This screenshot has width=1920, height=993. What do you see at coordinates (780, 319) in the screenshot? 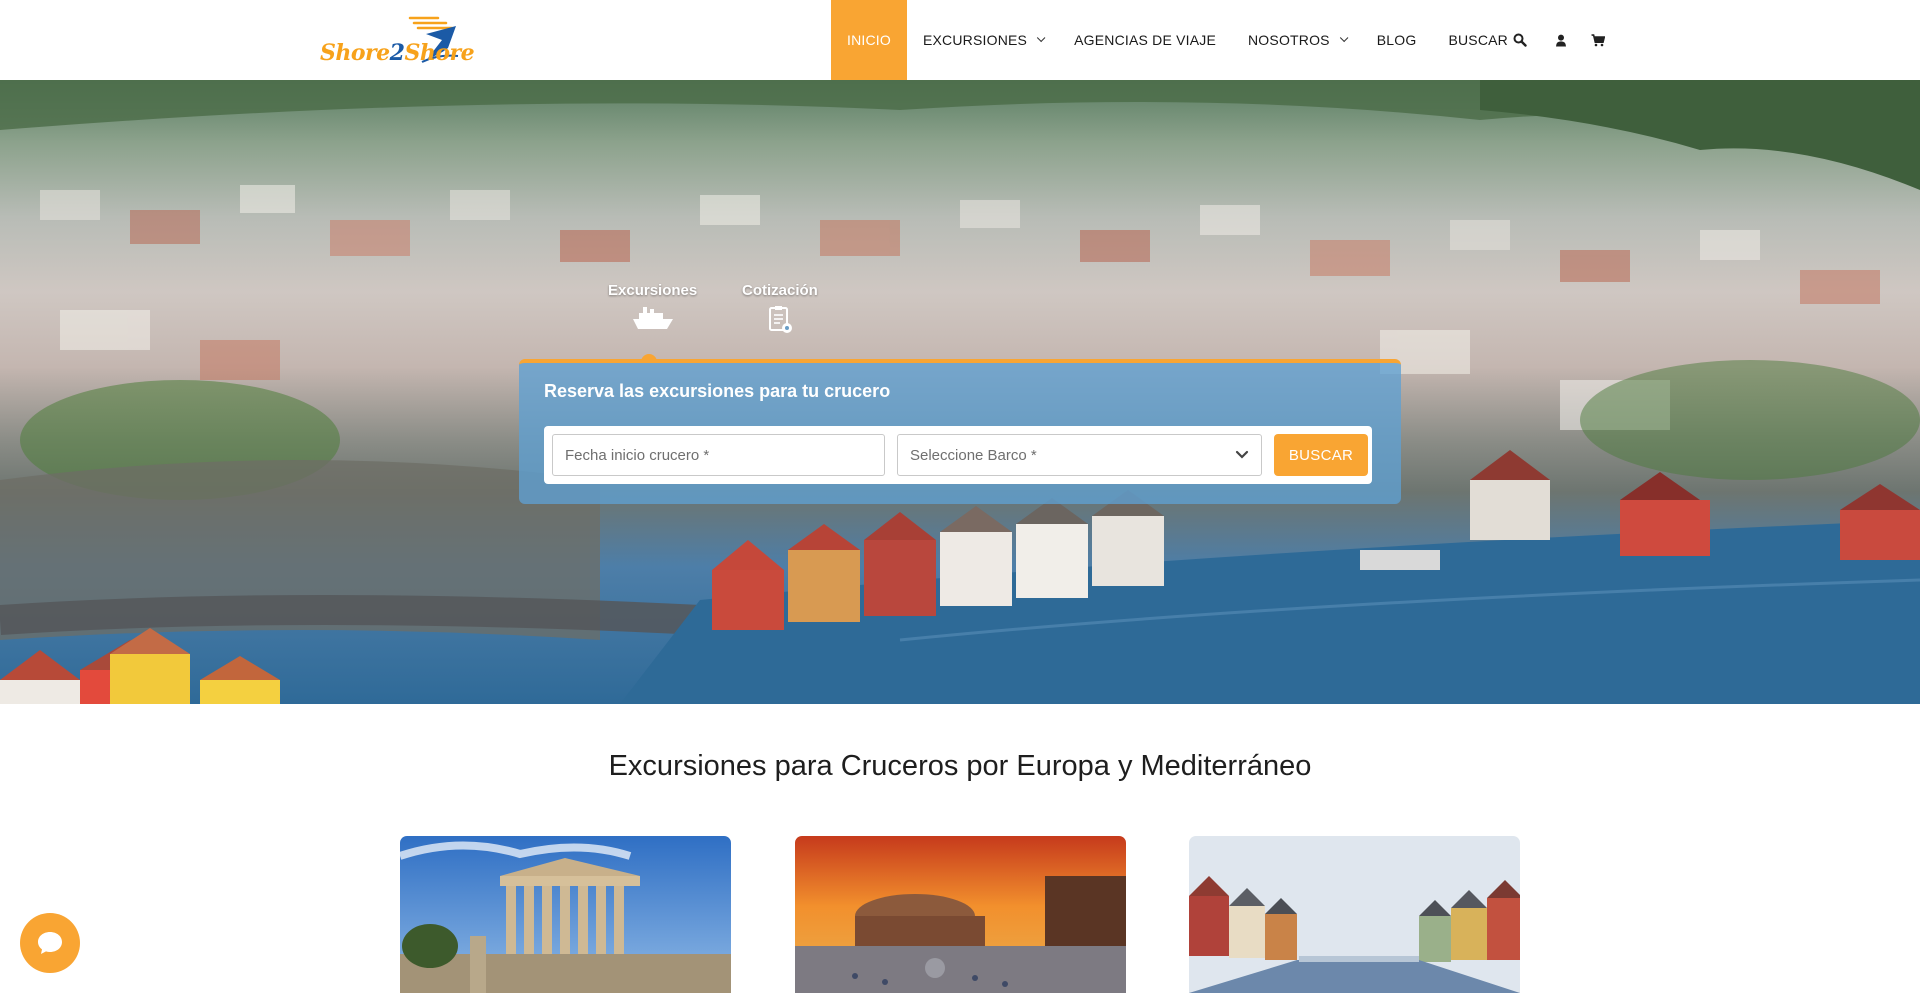
I see `quote-document-icon` at bounding box center [780, 319].